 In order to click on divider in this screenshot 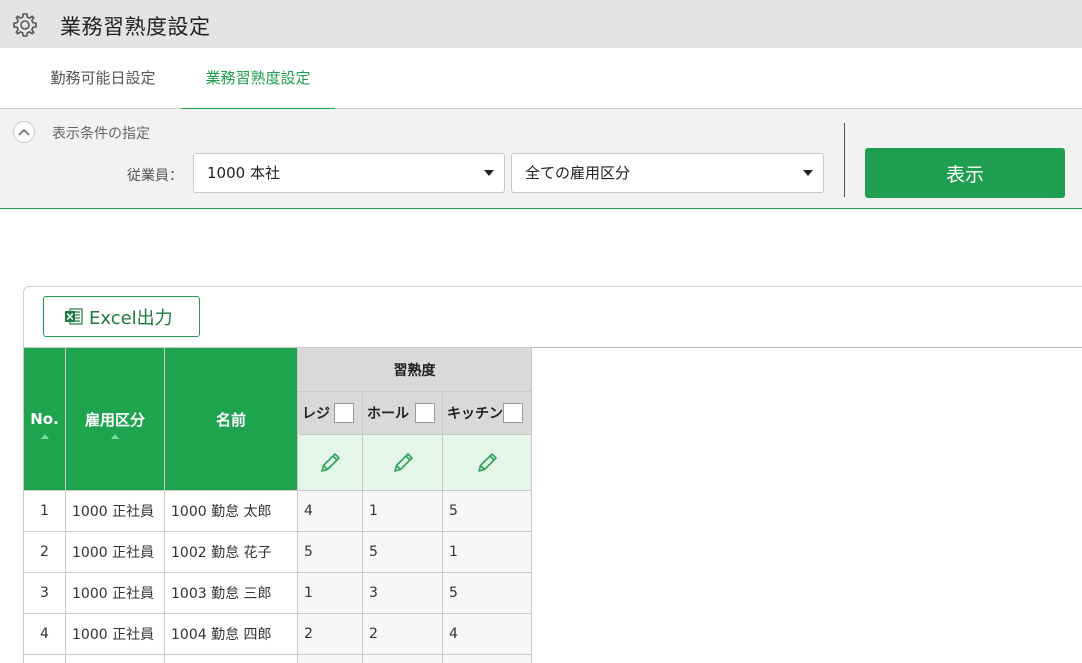, I will do `click(844, 160)`.